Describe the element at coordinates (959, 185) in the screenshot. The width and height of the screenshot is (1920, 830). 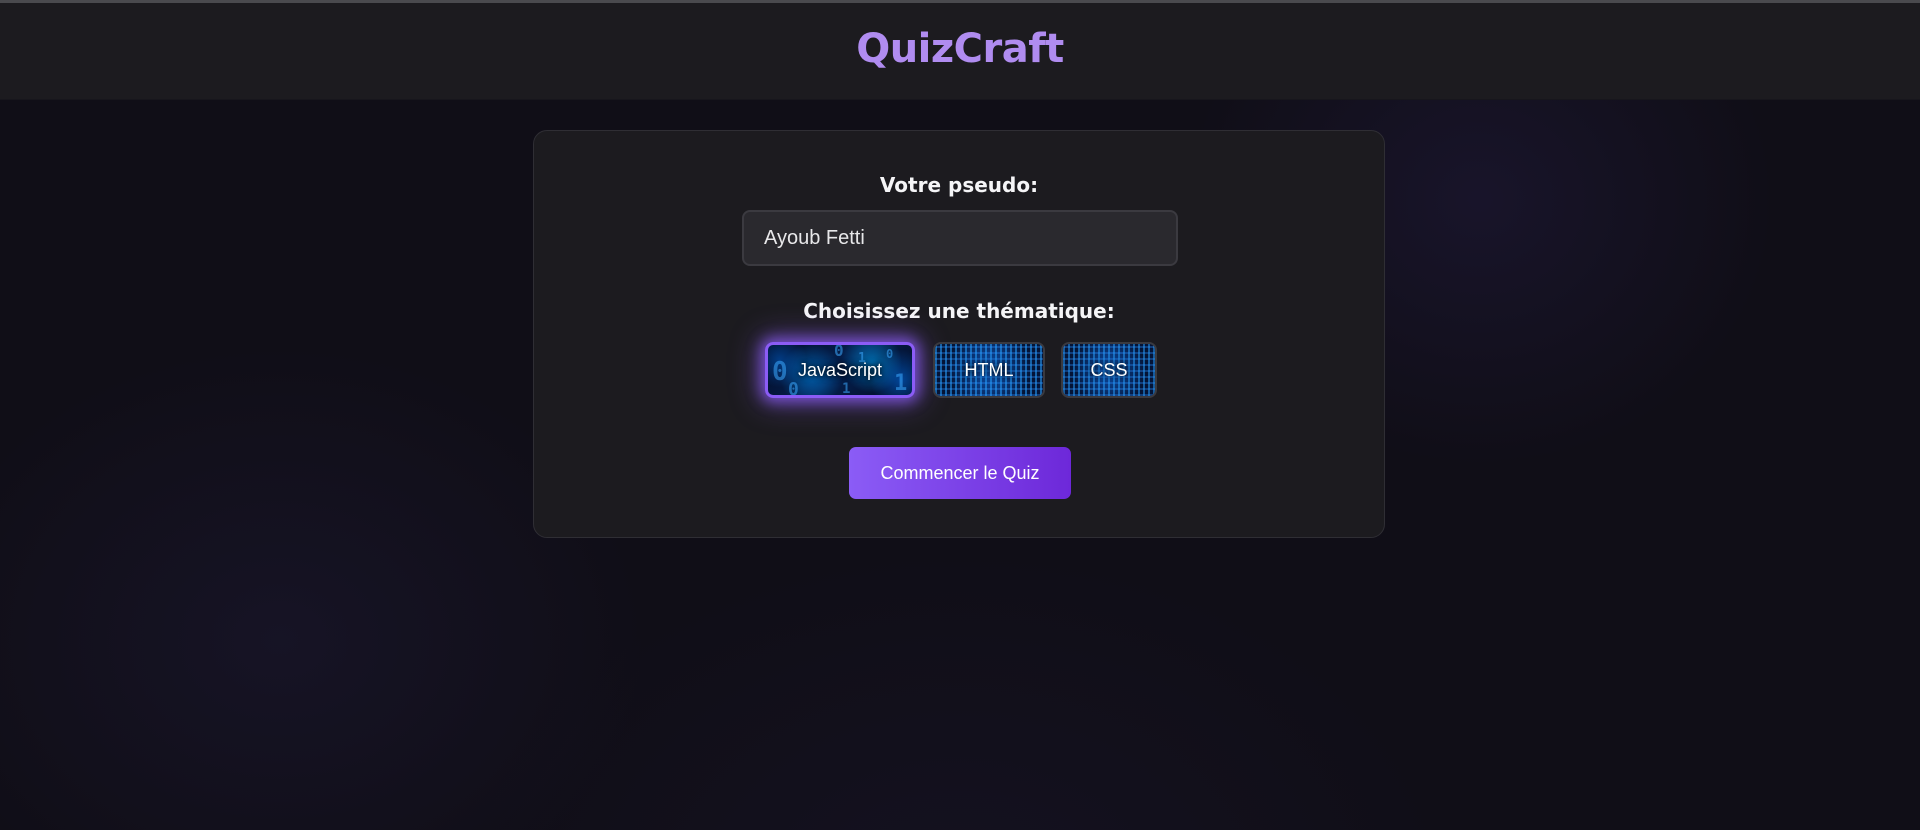
I see `pseudo-label: Votre pseudo:` at that location.